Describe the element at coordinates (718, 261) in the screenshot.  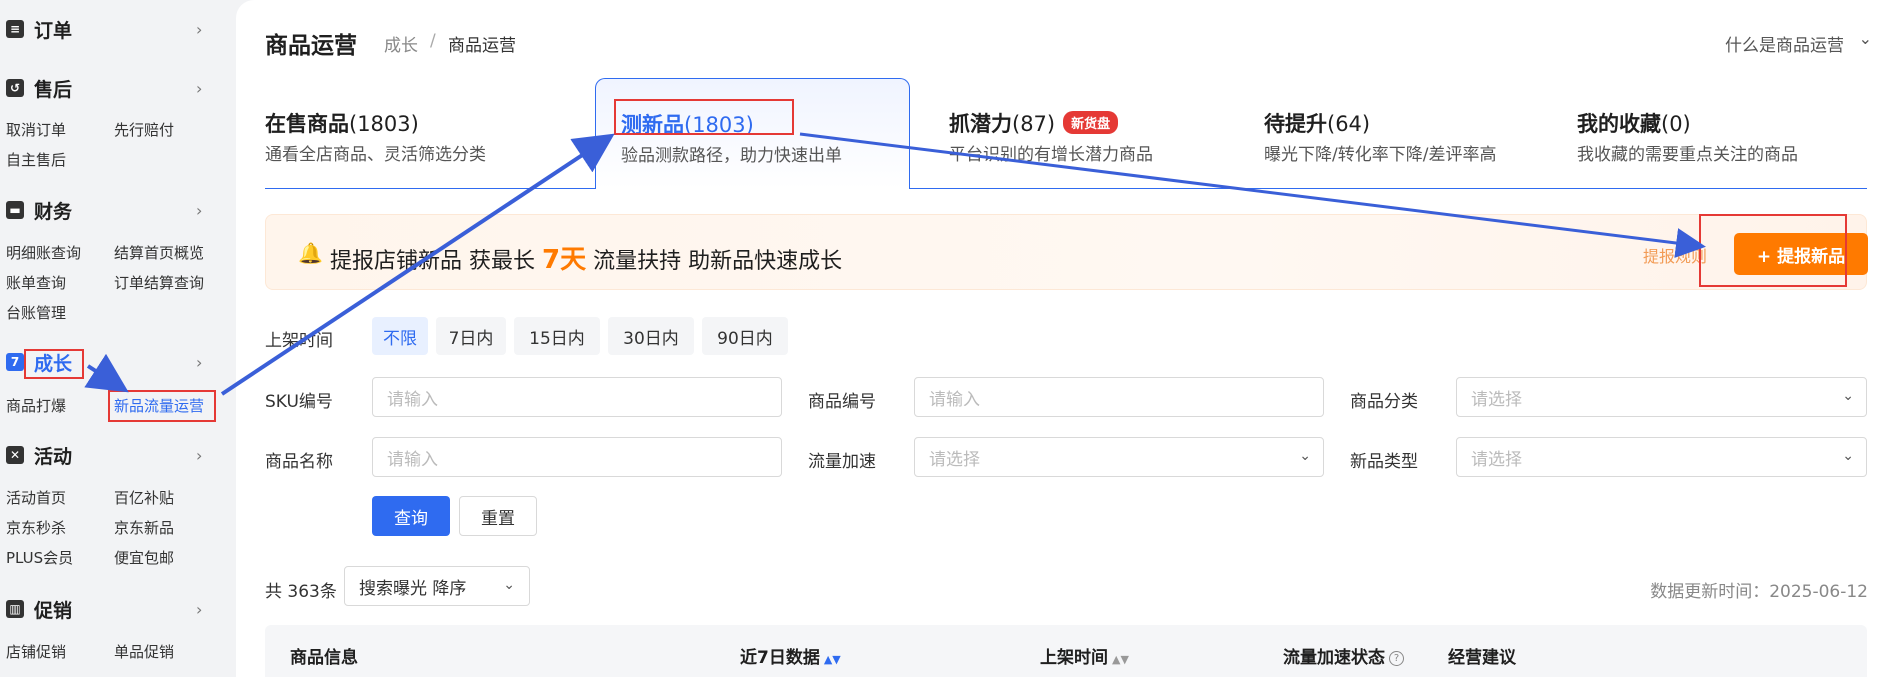
I see `banner-text-after: 流量扶持 助新品快速成长` at that location.